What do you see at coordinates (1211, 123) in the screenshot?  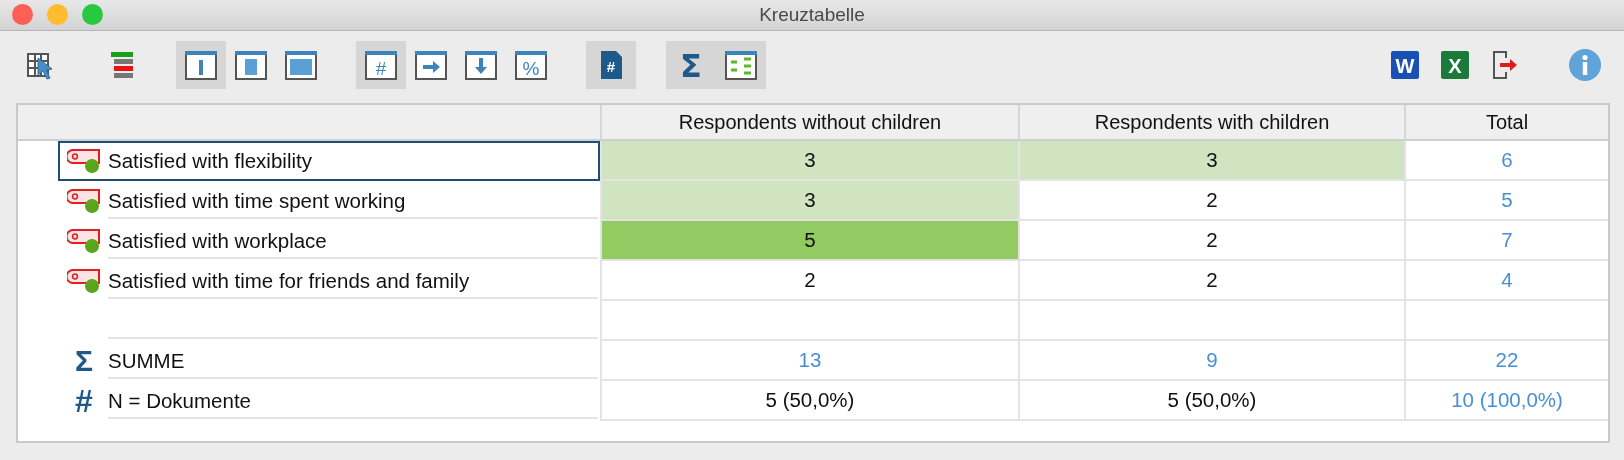 I see `column-header: Respondents with children` at bounding box center [1211, 123].